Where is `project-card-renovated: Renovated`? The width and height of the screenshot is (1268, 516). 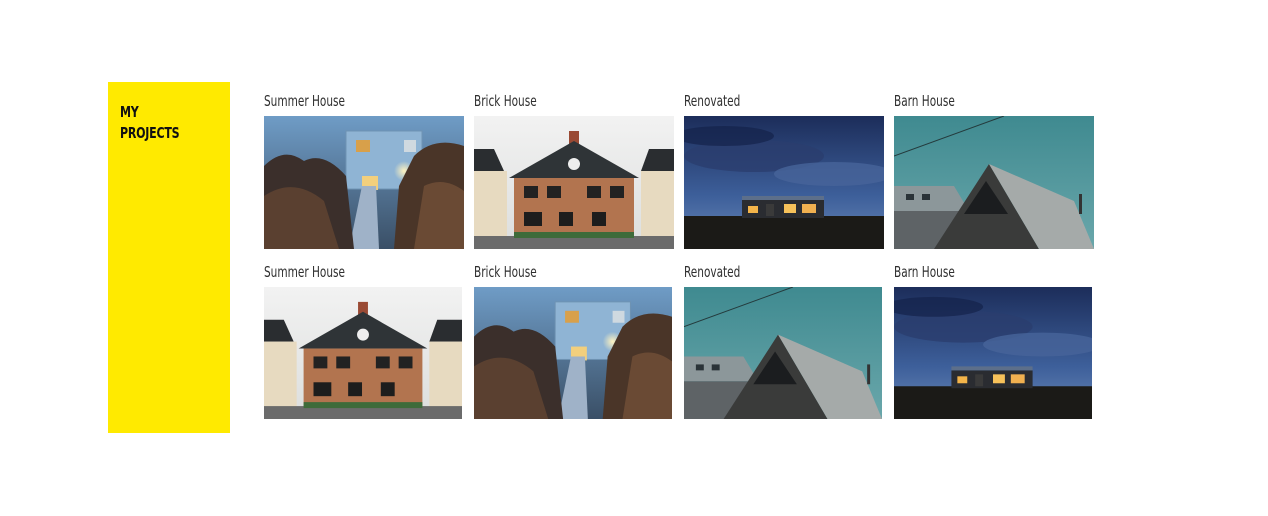
project-card-renovated: Renovated is located at coordinates (784, 171).